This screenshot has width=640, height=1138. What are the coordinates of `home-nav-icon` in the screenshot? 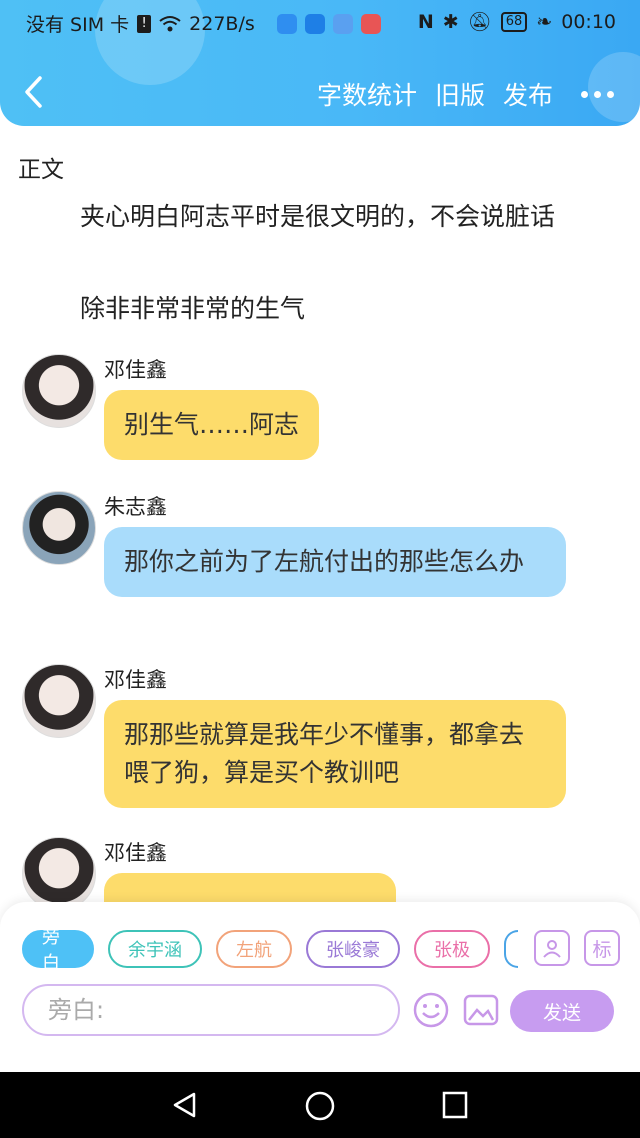 It's located at (320, 1106).